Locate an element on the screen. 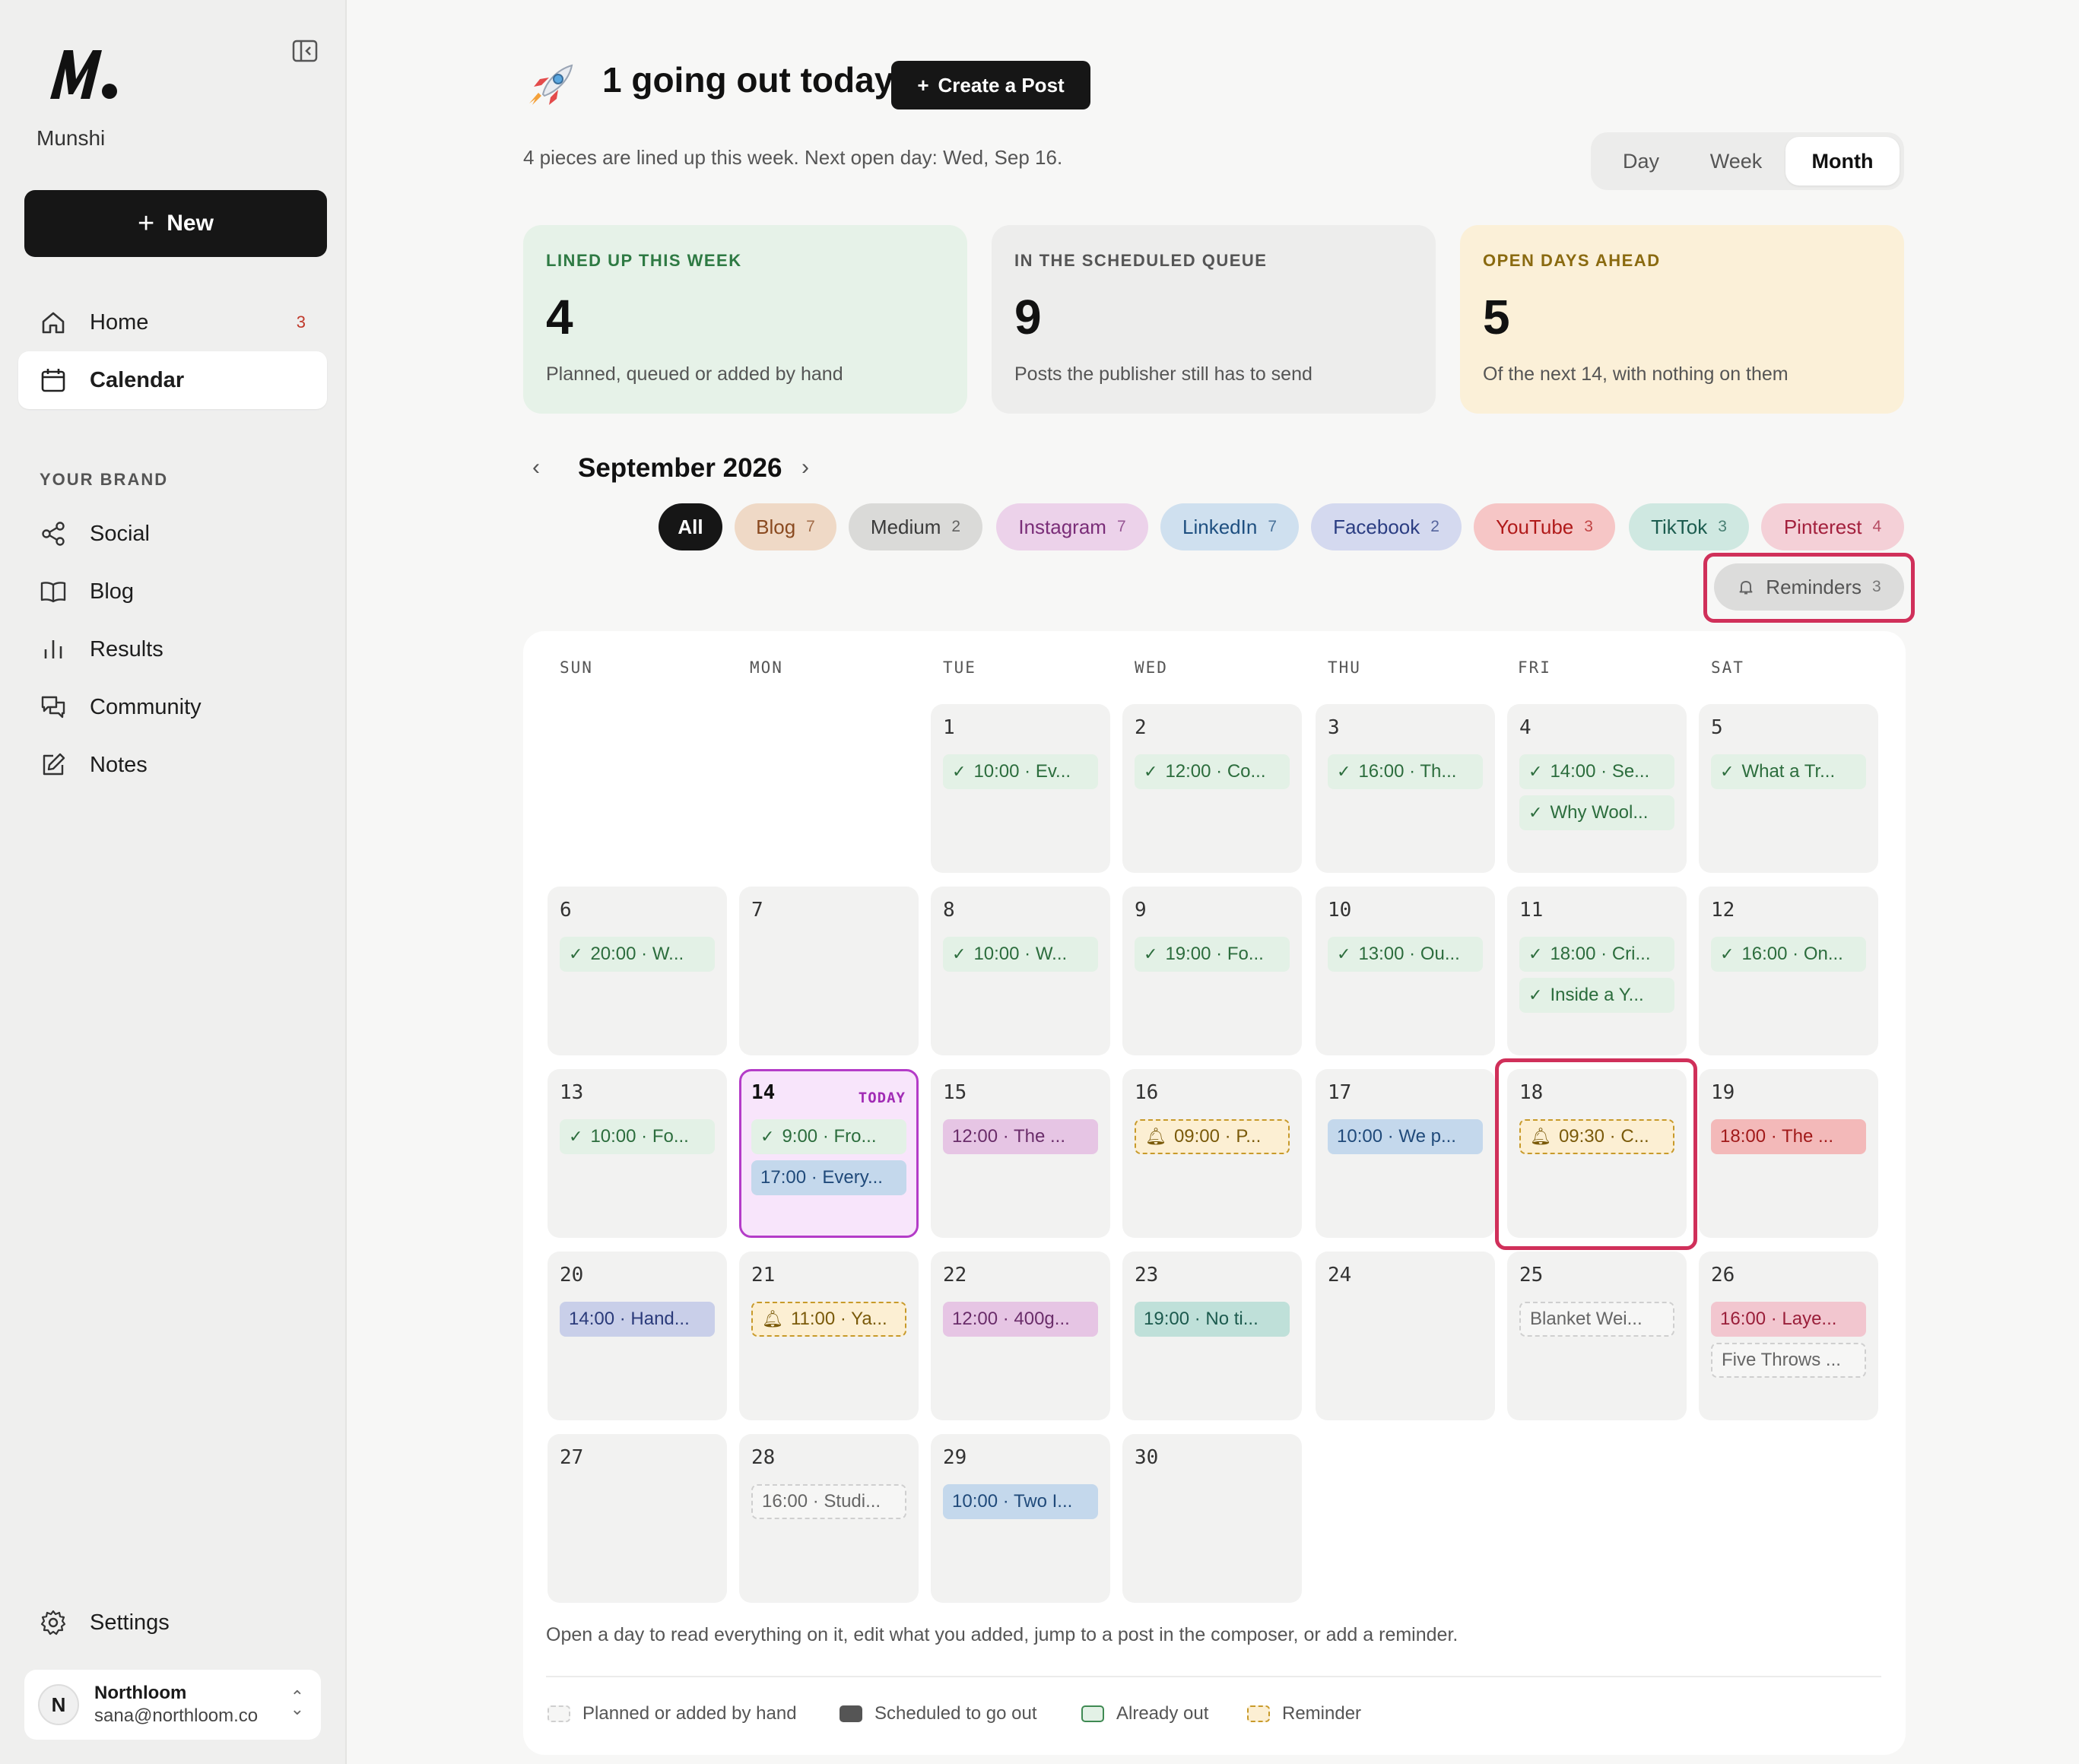 Image resolution: width=2079 pixels, height=1764 pixels. create-post-button: + Create a Post is located at coordinates (990, 85).